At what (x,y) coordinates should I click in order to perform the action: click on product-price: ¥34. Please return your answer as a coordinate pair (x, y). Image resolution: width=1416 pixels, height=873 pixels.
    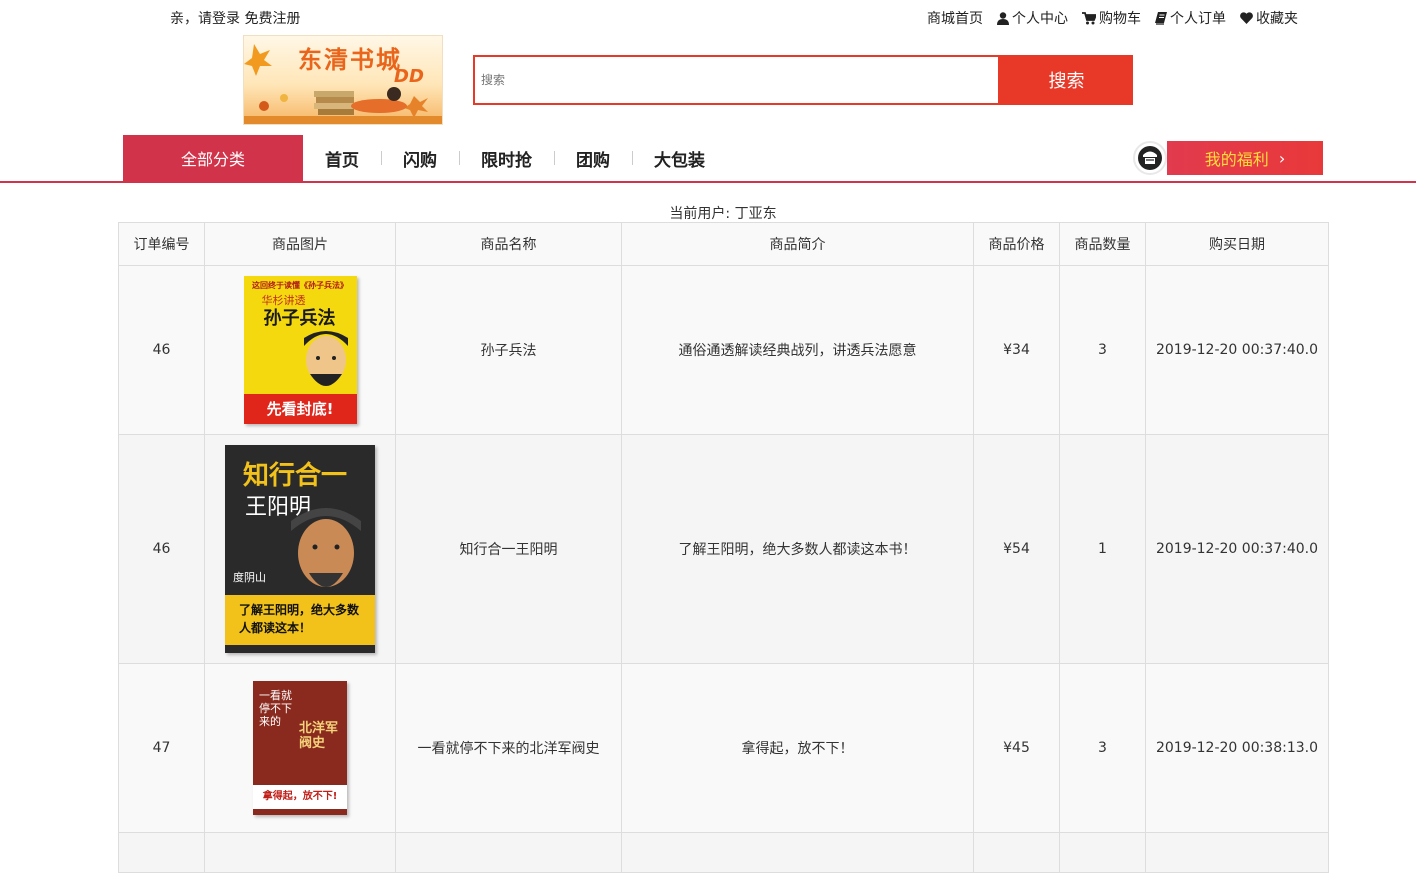
    Looking at the image, I should click on (1016, 350).